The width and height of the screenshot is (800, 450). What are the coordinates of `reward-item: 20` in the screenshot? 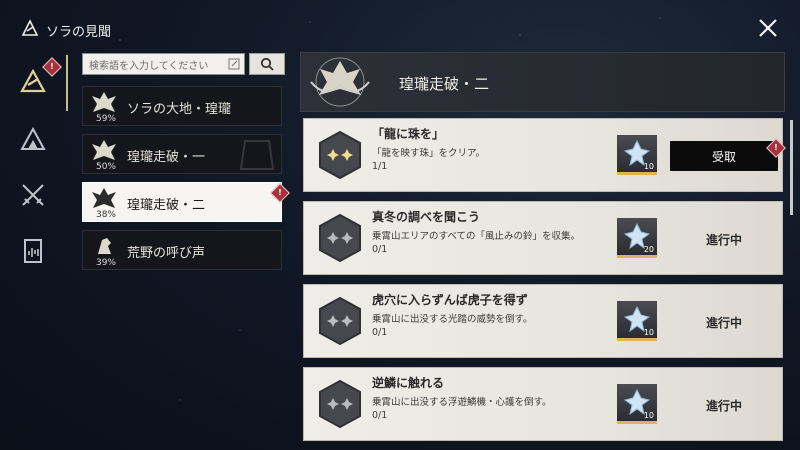 It's located at (637, 238).